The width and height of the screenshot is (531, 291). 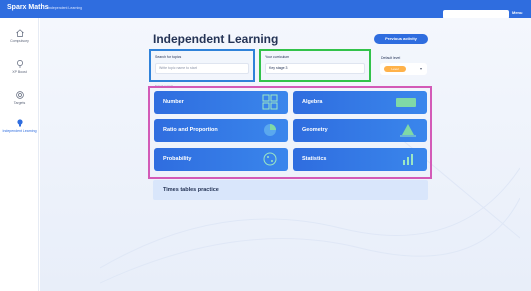 What do you see at coordinates (216, 39) in the screenshot?
I see `page-title: Independent Learning` at bounding box center [216, 39].